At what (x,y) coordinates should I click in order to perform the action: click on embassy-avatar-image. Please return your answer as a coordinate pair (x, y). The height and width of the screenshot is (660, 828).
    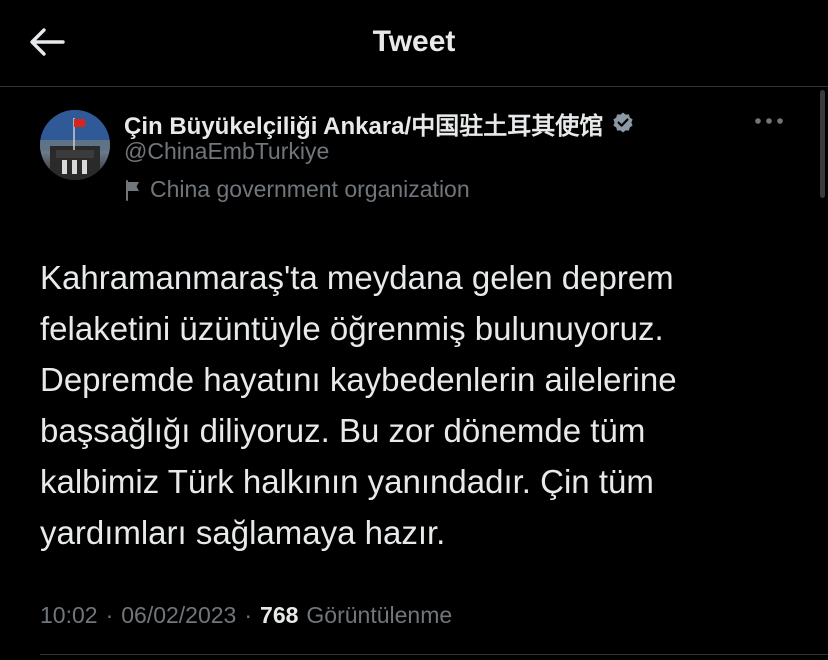
    Looking at the image, I should click on (75, 145).